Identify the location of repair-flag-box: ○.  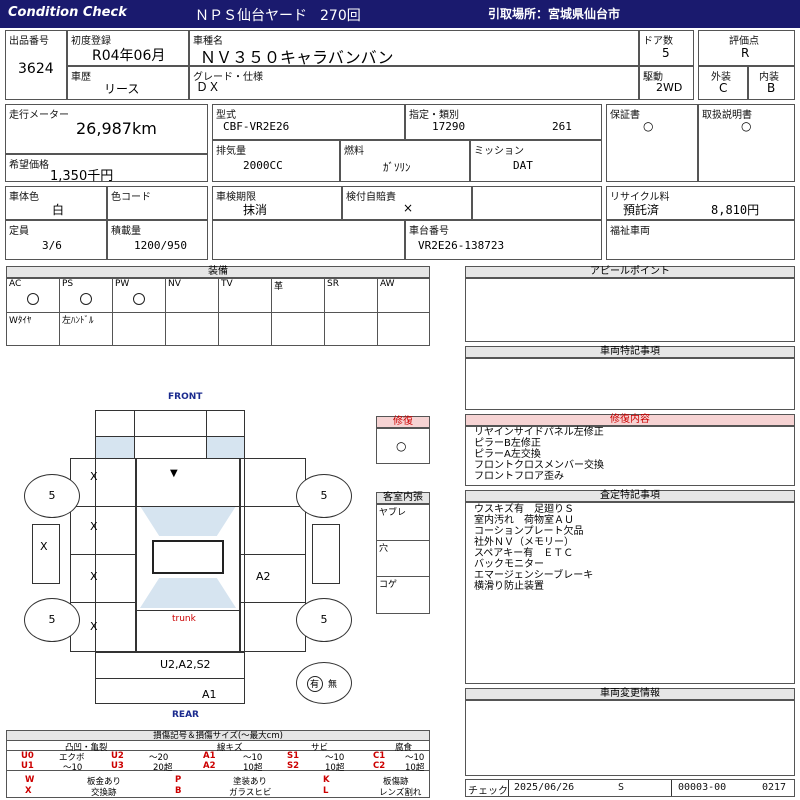
(403, 446).